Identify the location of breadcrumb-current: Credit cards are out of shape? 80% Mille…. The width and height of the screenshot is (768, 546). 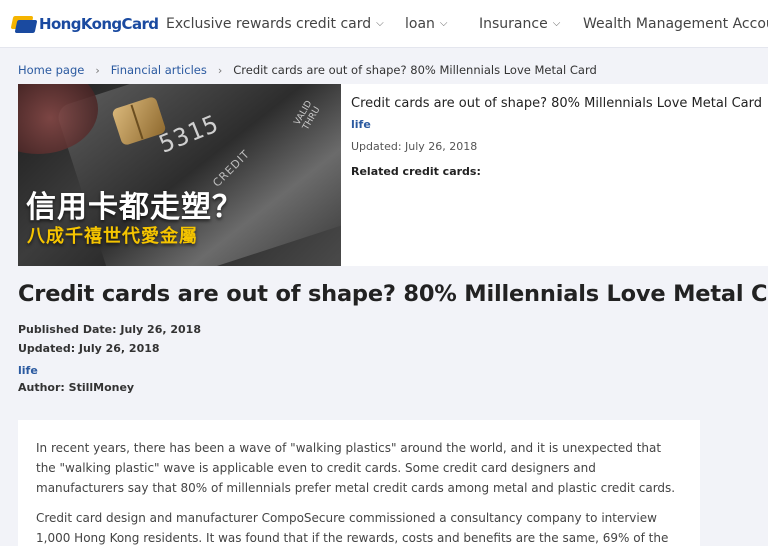
(415, 70).